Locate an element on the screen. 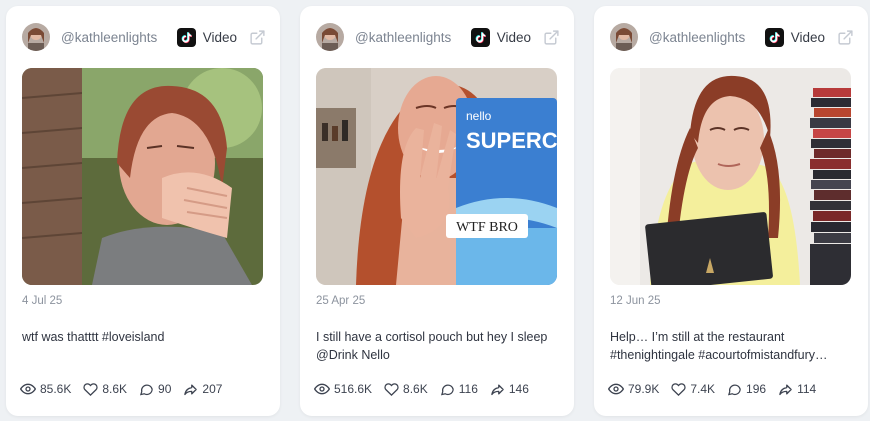  views-count: 79.9K is located at coordinates (644, 389).